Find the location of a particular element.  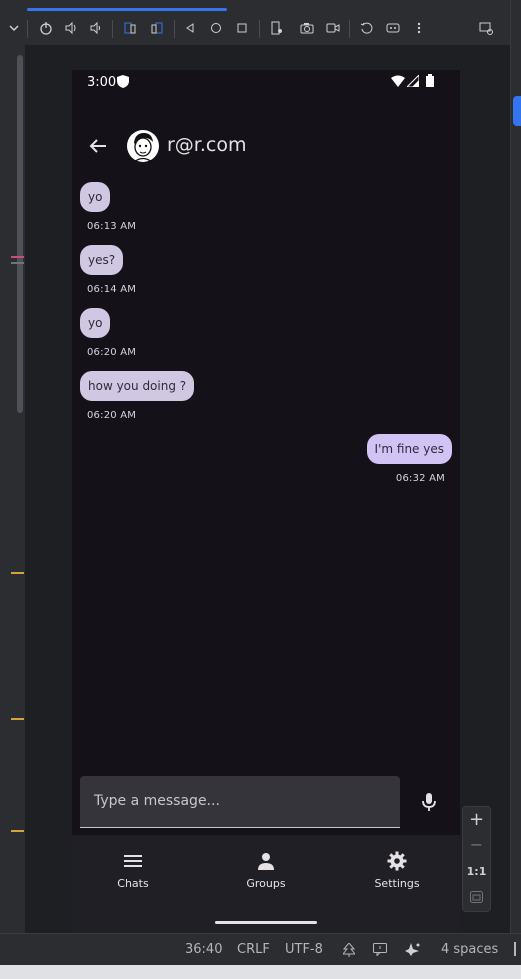

message-item: how you doing ? 06:20 AM is located at coordinates (137, 396).